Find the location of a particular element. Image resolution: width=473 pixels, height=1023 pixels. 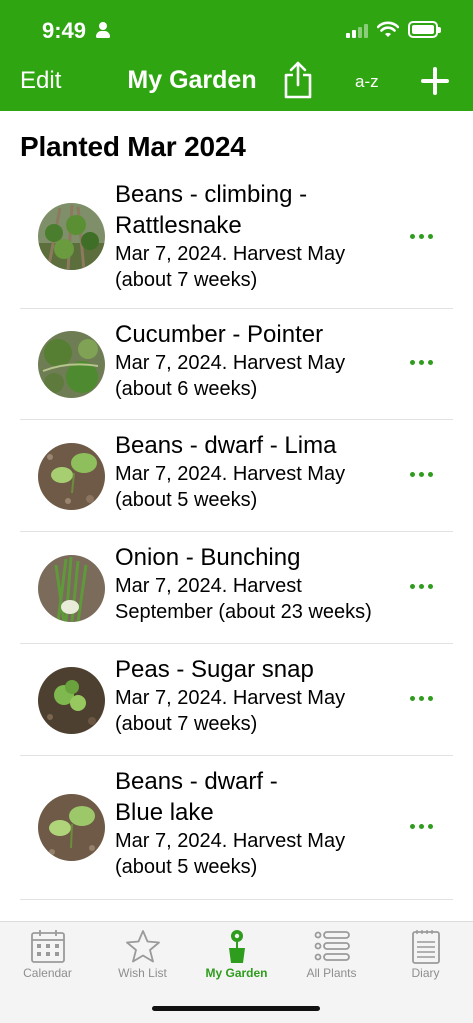

plant-harvest: September (about 23 weeks) is located at coordinates (243, 612).